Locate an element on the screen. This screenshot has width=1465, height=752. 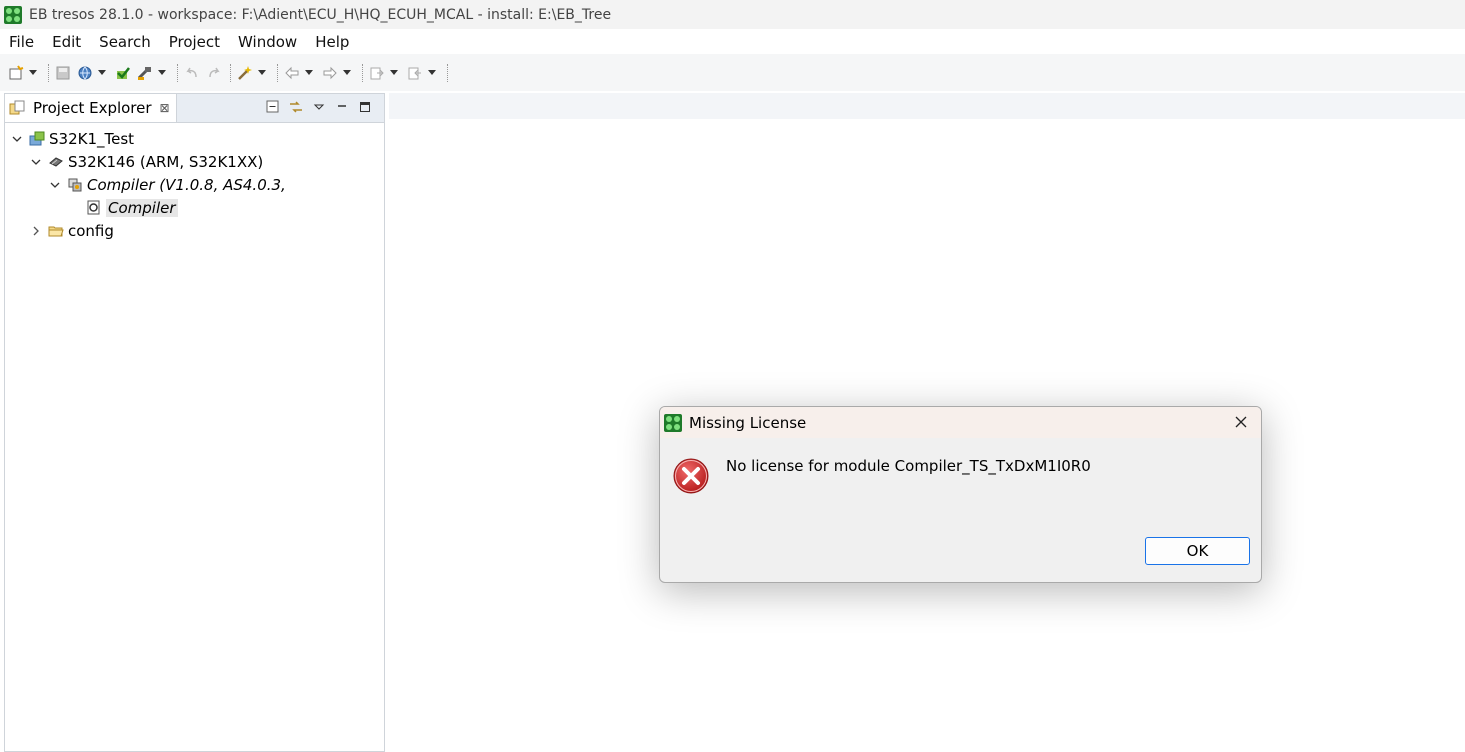
close-icon is located at coordinates (1241, 422).